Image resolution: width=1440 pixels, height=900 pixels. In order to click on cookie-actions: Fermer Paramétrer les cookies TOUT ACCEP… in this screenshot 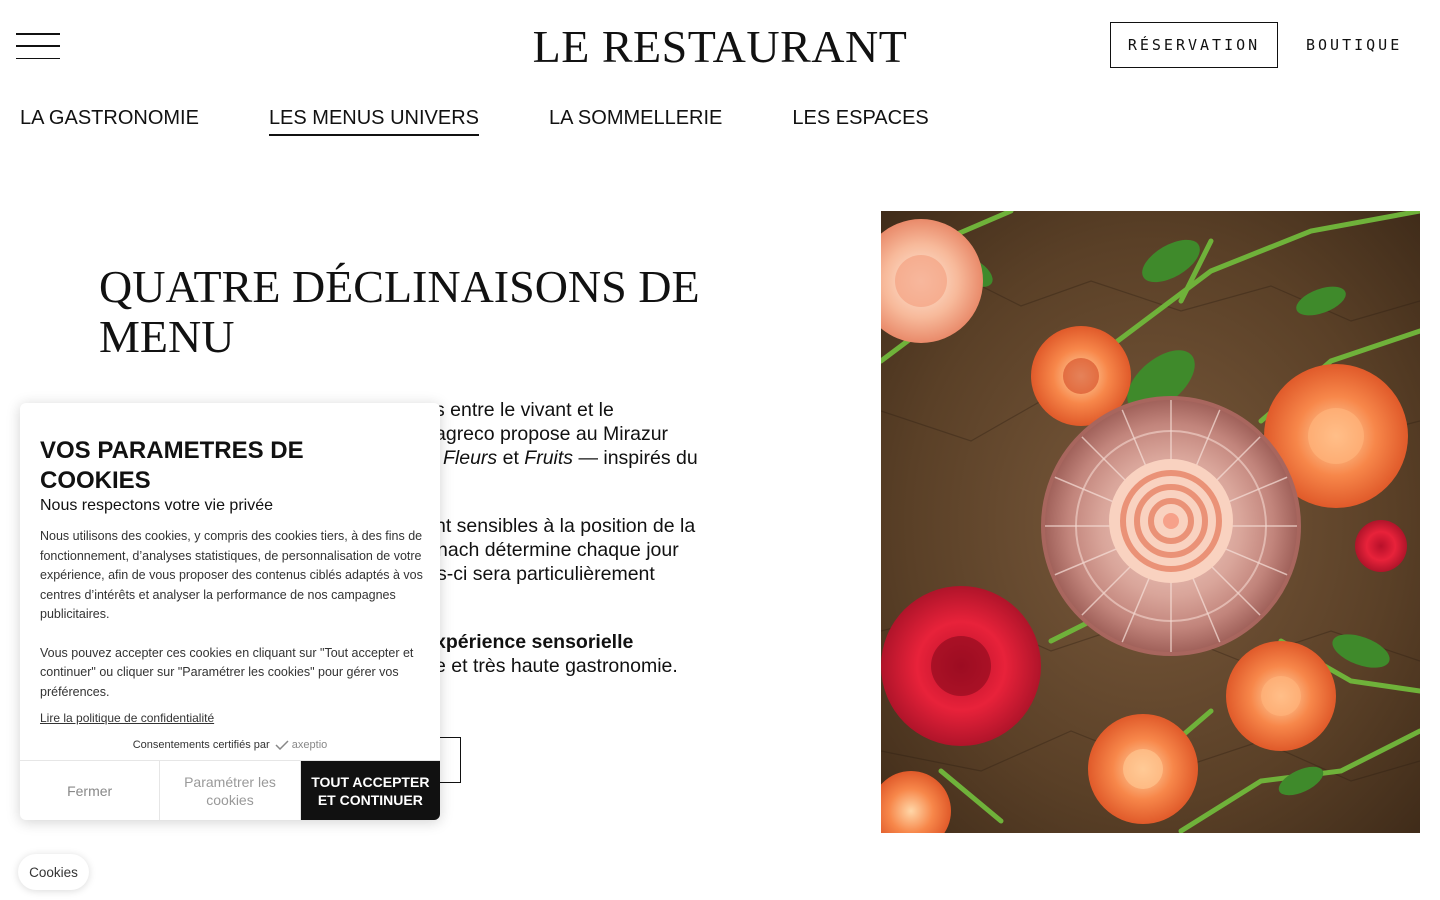, I will do `click(230, 790)`.